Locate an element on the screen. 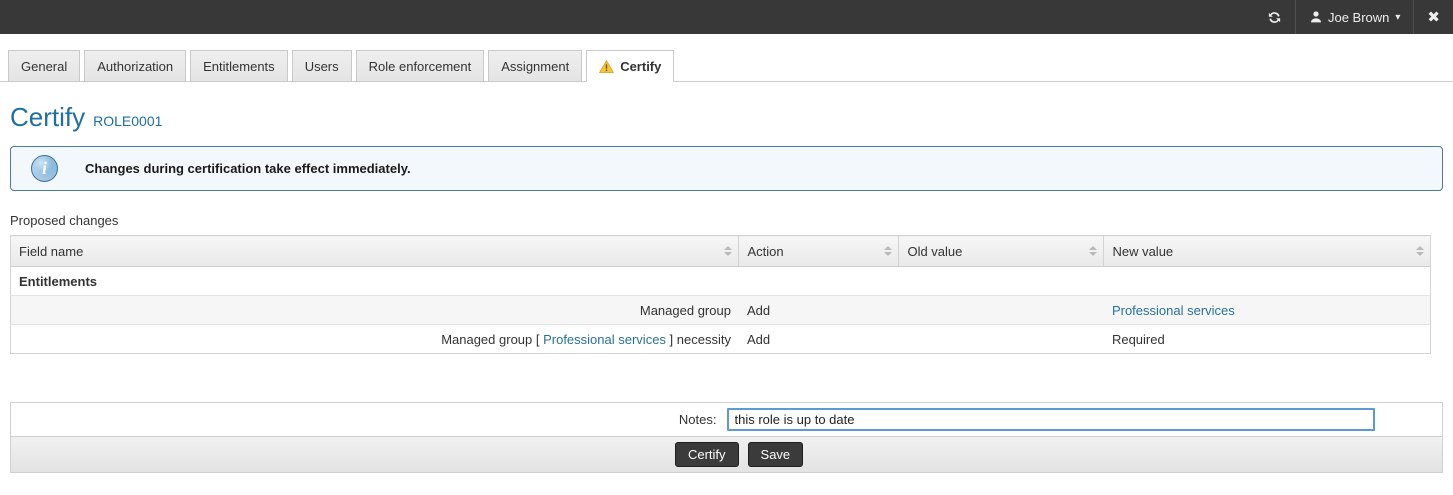  table-group-row: Entitlements is located at coordinates (720, 281).